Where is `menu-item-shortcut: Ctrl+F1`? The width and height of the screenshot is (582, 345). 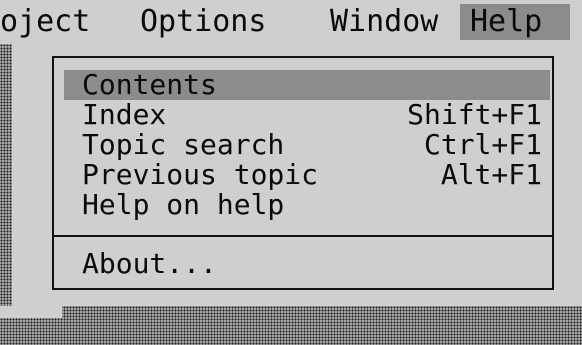
menu-item-shortcut: Ctrl+F1 is located at coordinates (482, 144).